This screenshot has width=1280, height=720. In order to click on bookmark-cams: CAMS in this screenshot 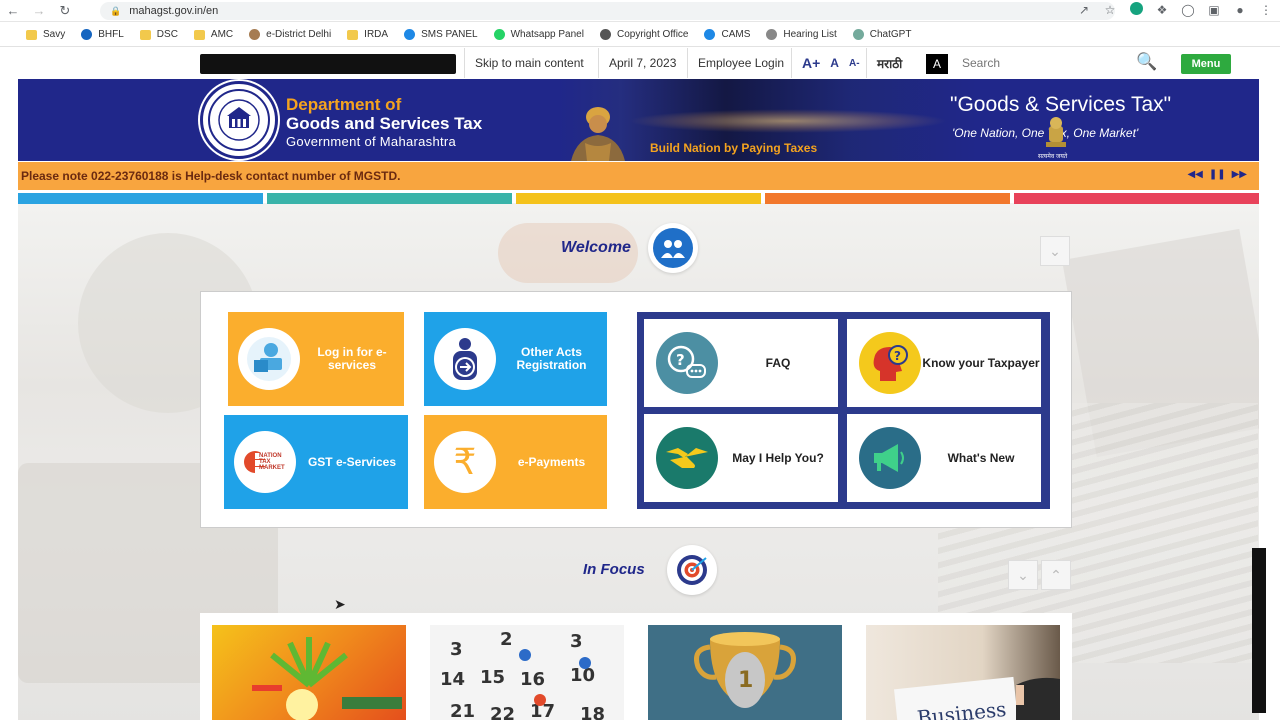, I will do `click(727, 34)`.